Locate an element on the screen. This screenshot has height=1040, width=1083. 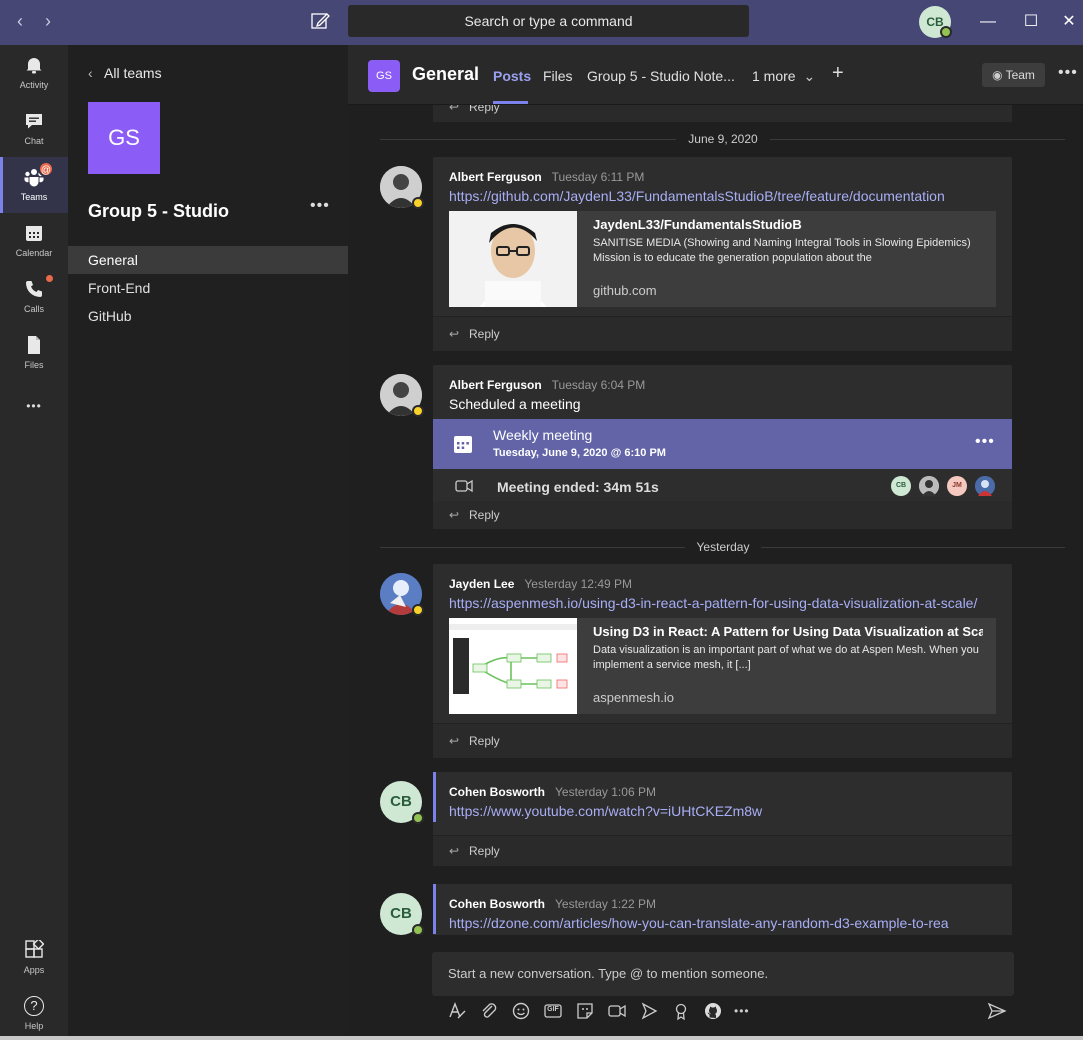
tab-more: 1 more ⌄ is located at coordinates (783, 76).